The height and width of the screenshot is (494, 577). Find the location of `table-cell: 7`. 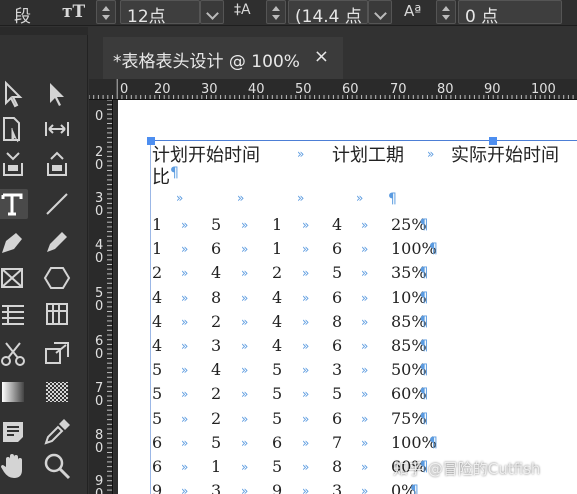

table-cell: 7 is located at coordinates (337, 442).